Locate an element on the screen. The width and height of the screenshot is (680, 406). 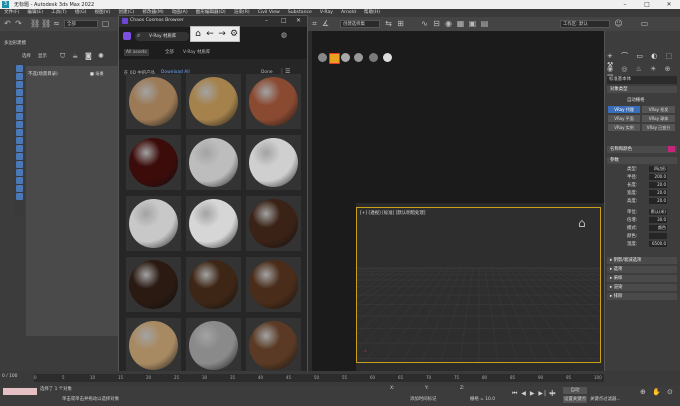
perspective-viewport: [+] [透视] [标准] [默认明暗处理] ⌂ ⊥ is located at coordinates (478, 285).